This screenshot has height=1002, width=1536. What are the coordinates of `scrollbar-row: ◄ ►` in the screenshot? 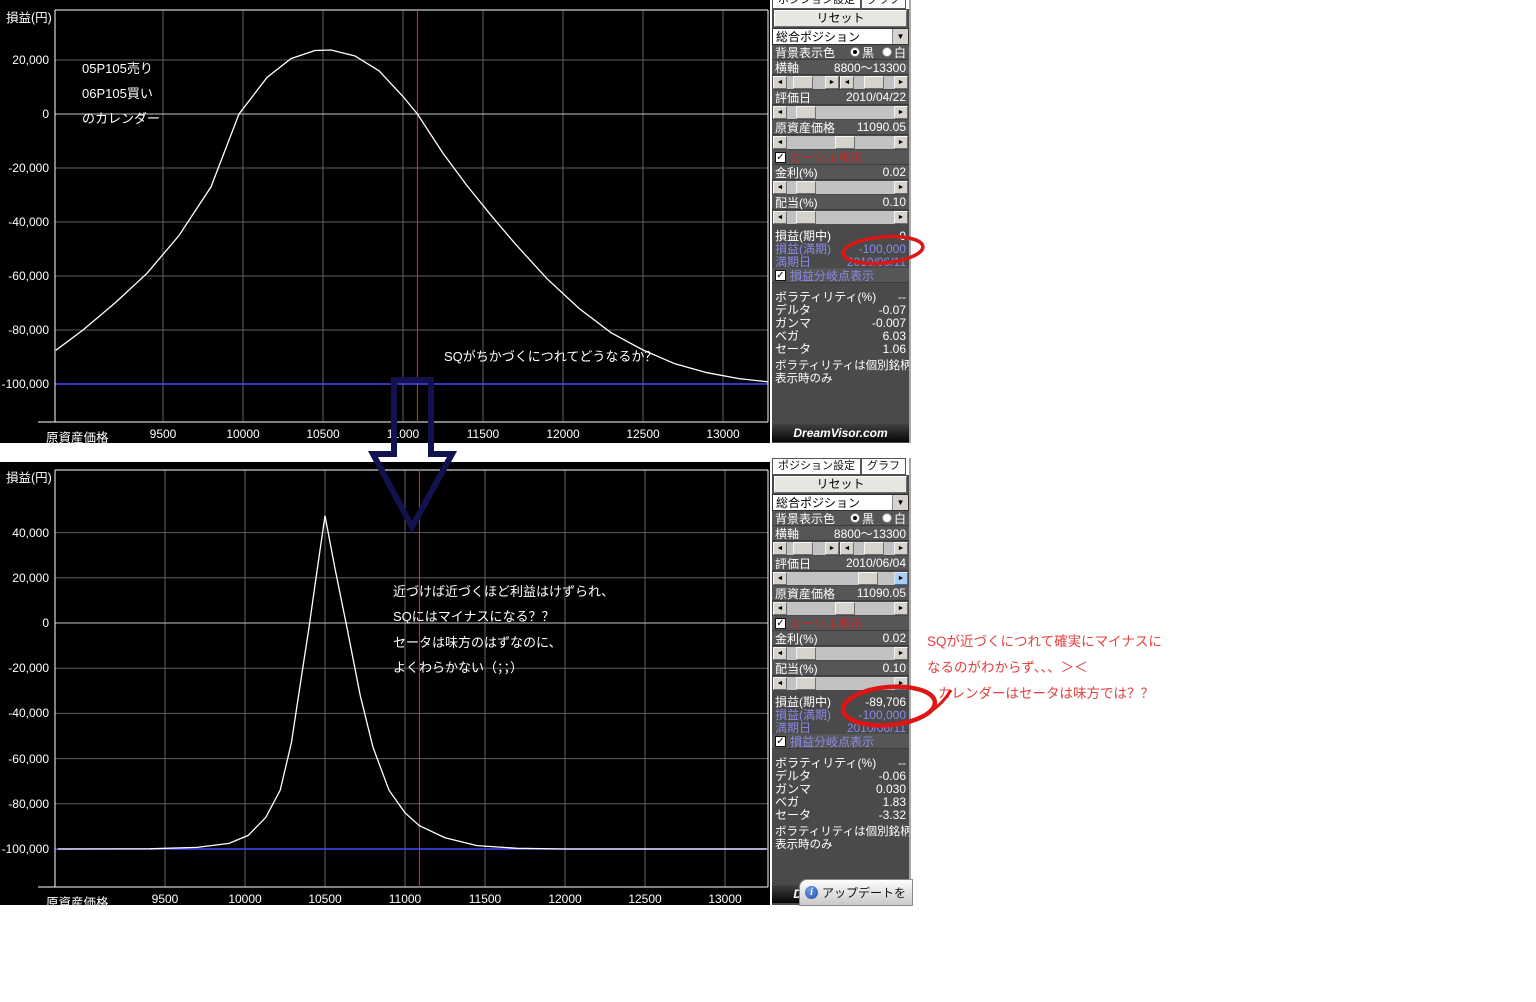 It's located at (840, 142).